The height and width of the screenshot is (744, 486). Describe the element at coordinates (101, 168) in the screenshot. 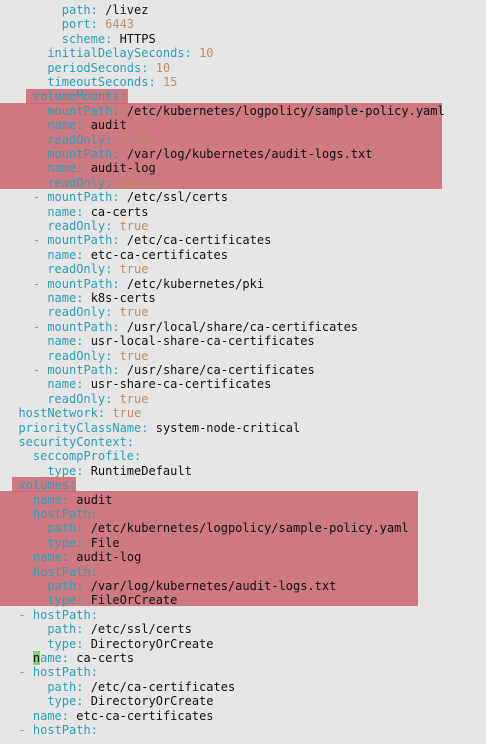

I see `code-line: name: audit-log` at that location.